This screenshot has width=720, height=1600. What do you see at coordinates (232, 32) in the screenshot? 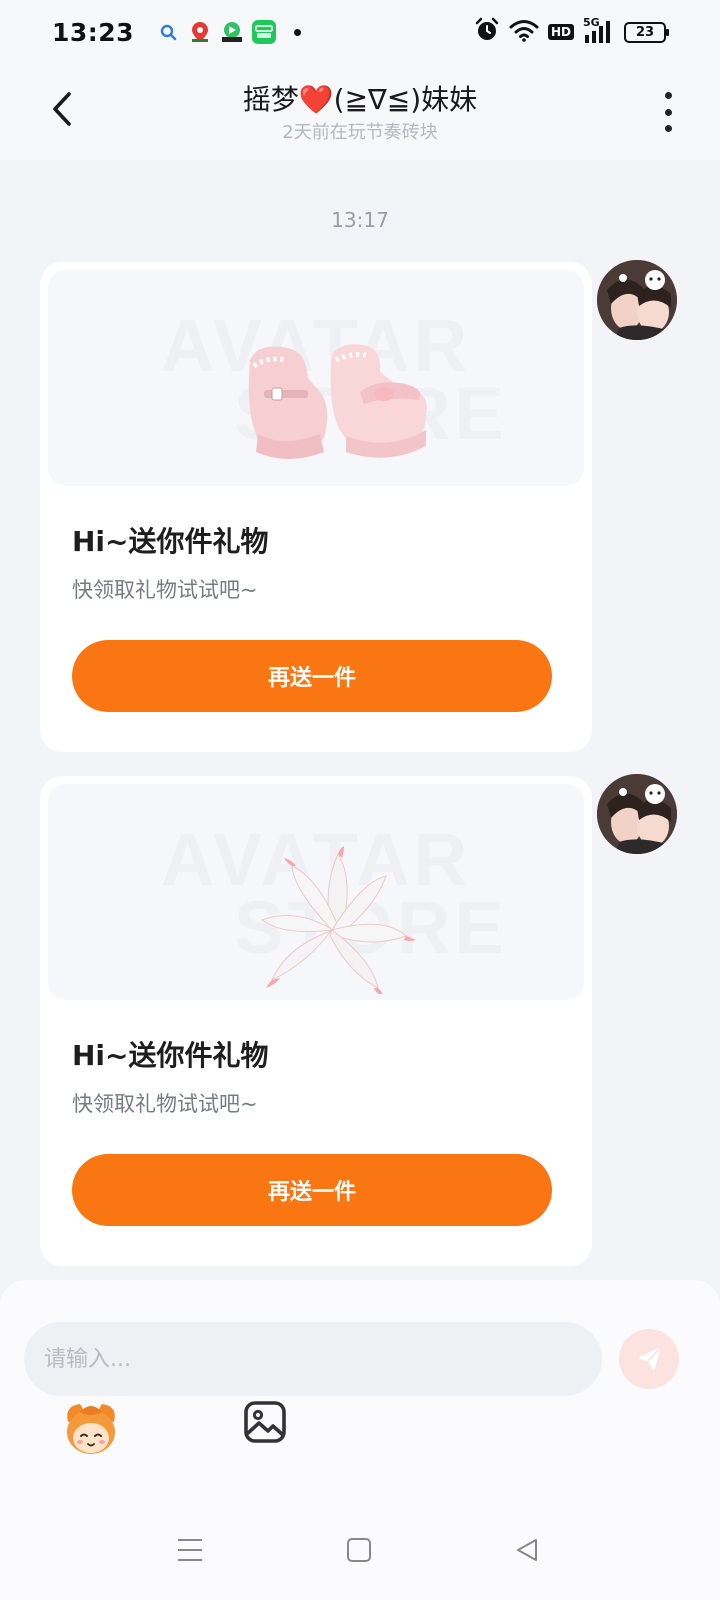
I see `video-app-icon` at bounding box center [232, 32].